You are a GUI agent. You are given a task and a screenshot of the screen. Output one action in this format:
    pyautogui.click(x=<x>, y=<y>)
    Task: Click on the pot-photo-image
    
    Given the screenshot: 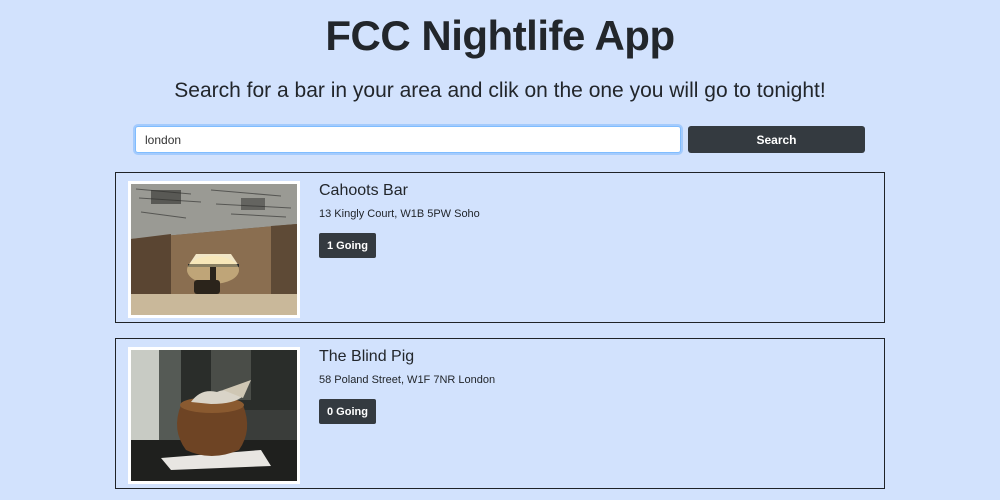 What is the action you would take?
    pyautogui.click(x=214, y=415)
    